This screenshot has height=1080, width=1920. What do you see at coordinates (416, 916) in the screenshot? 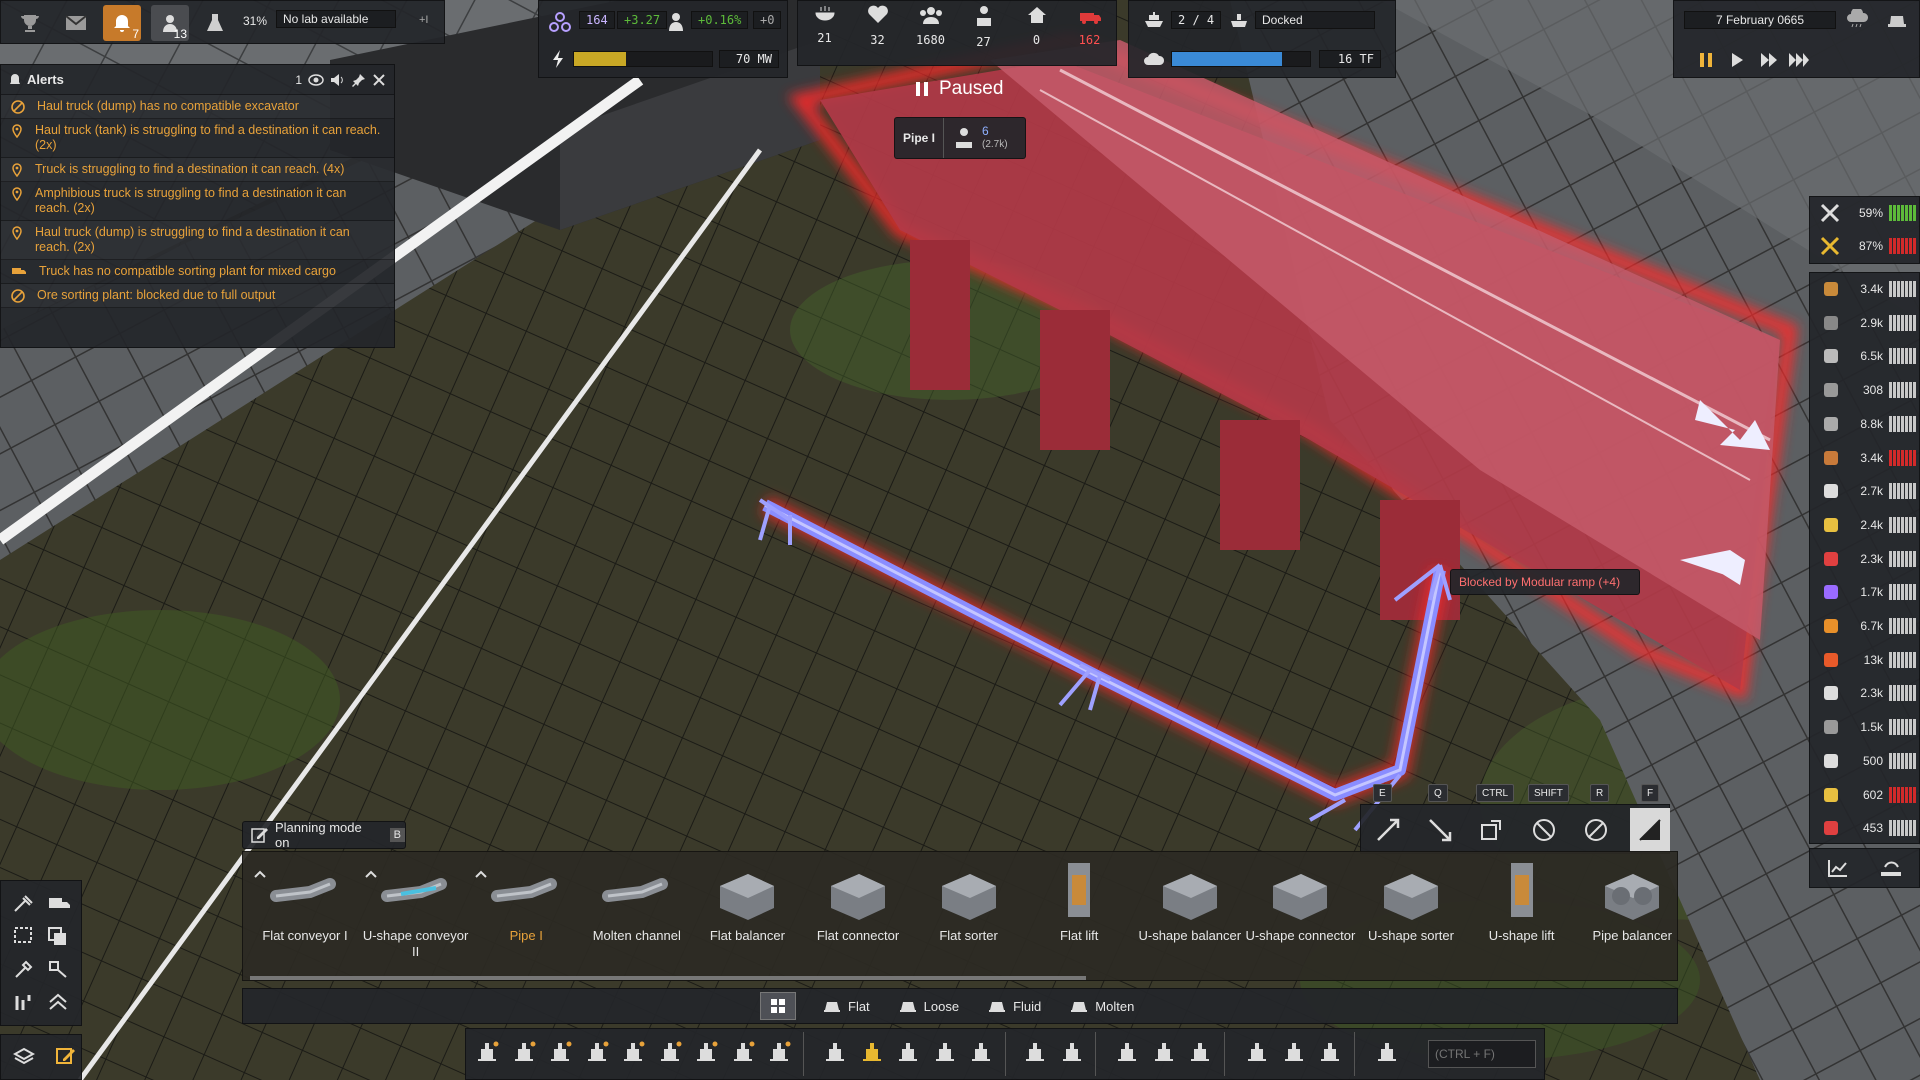
I see `palette-item-u-conveyor: U-shape conveyor II` at bounding box center [416, 916].